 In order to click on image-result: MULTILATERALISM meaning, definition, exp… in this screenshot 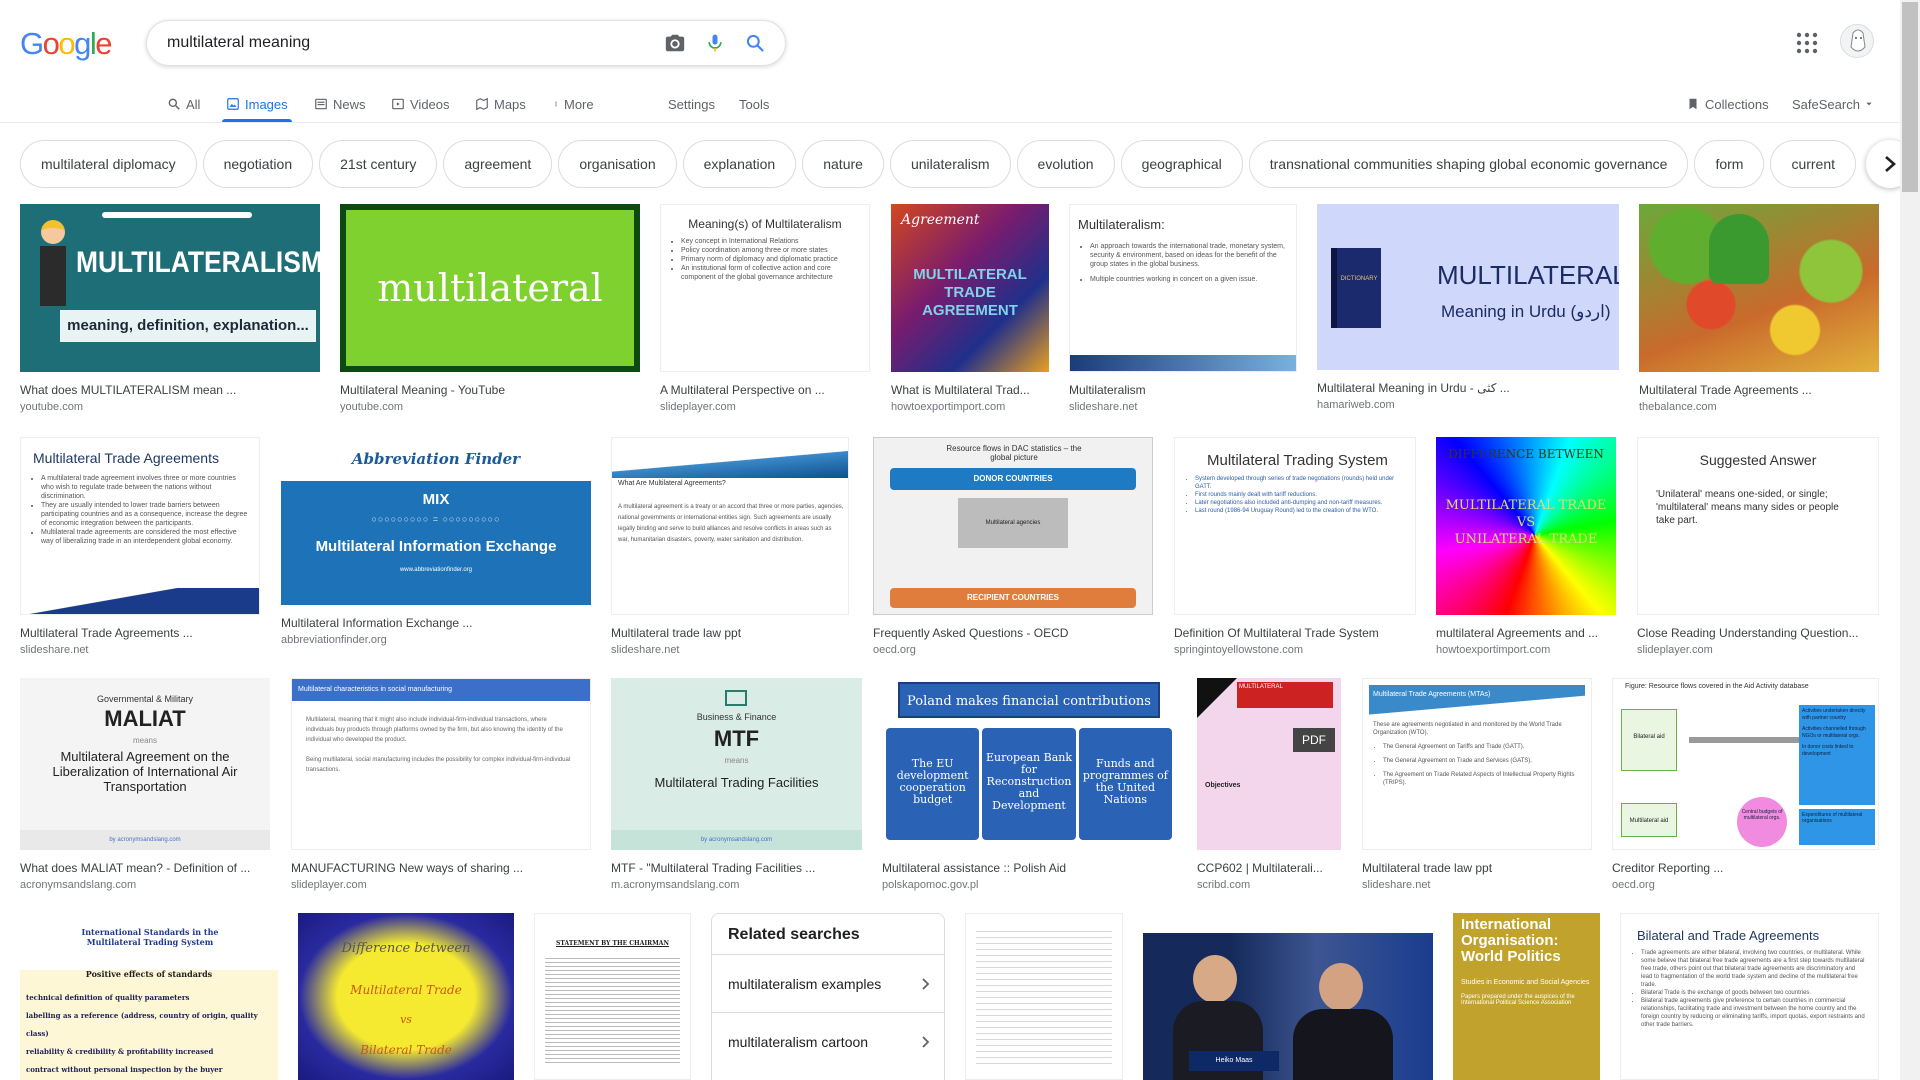, I will do `click(170, 308)`.